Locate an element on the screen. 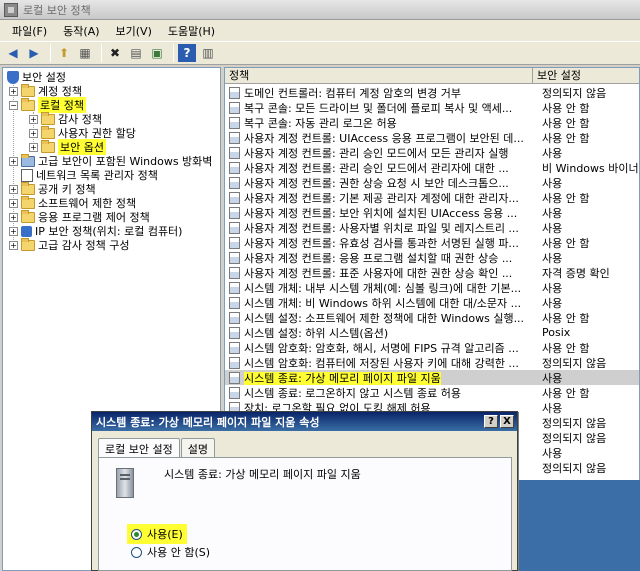 The height and width of the screenshot is (571, 640). column-header-setting: 보안 설정 is located at coordinates (586, 76).